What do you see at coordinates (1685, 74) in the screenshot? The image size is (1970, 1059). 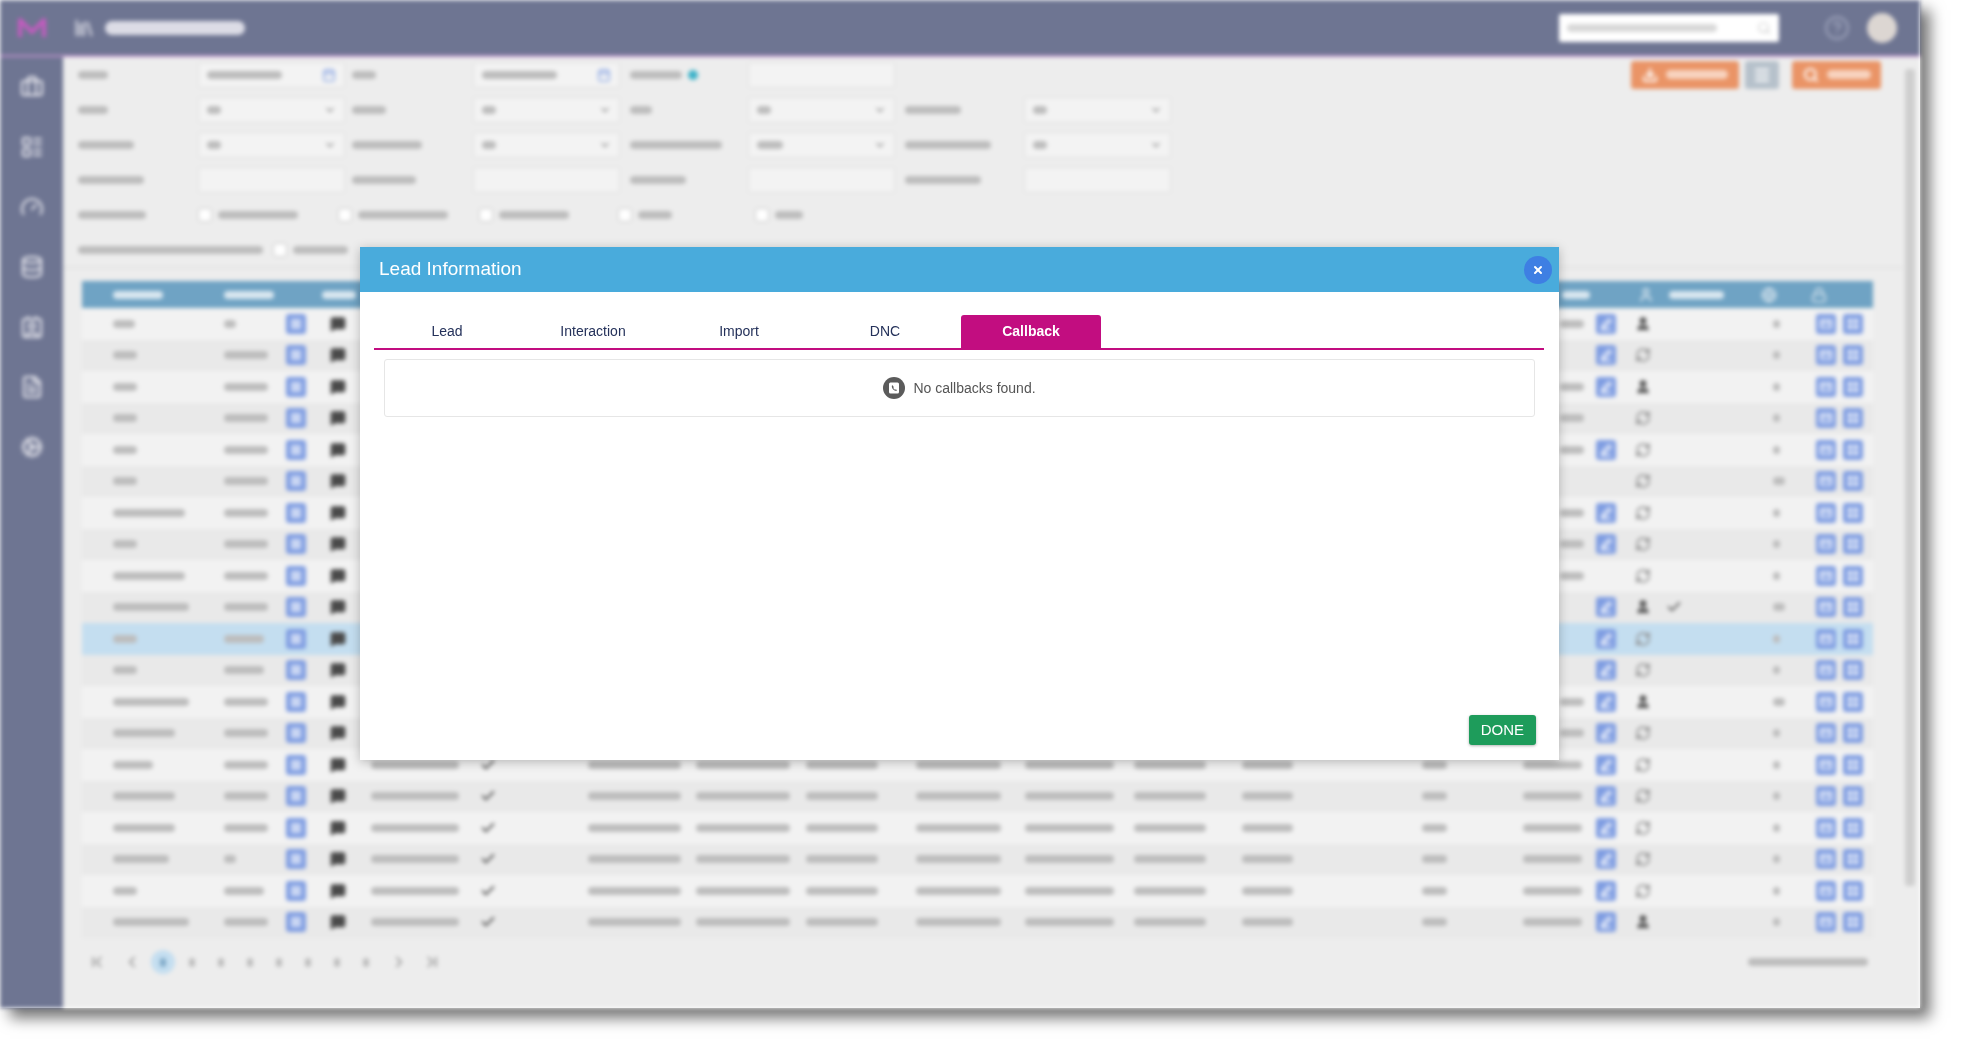 I see `download-button` at bounding box center [1685, 74].